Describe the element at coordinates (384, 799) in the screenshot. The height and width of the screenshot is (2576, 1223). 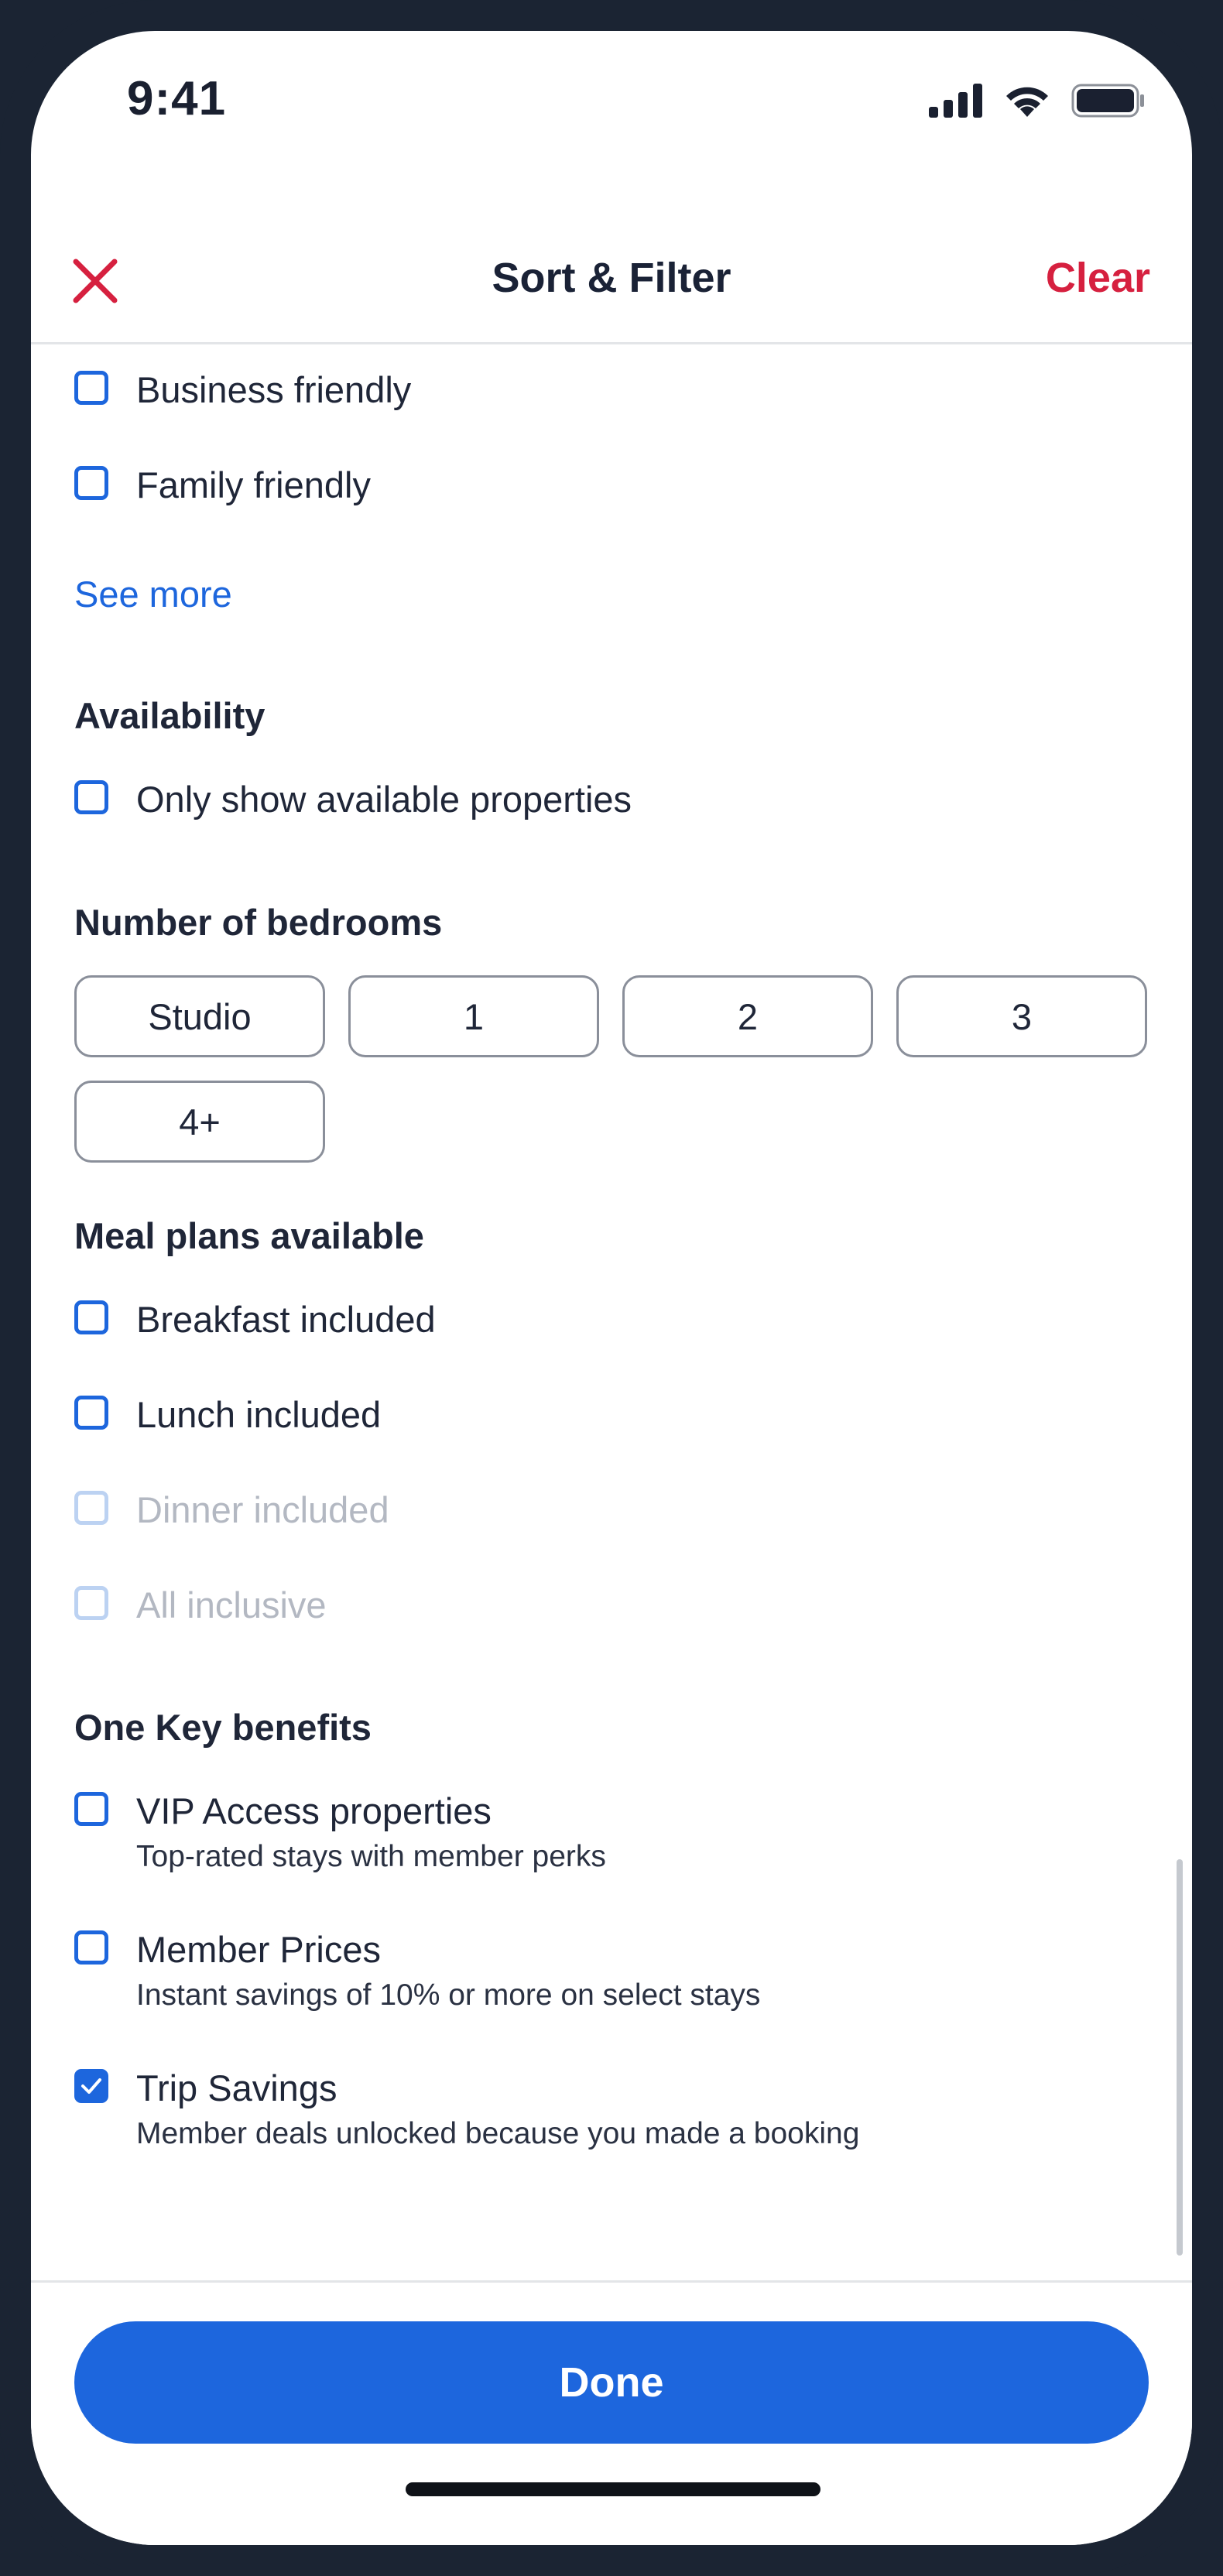
I see `checkbox-label: Only show available properties` at that location.